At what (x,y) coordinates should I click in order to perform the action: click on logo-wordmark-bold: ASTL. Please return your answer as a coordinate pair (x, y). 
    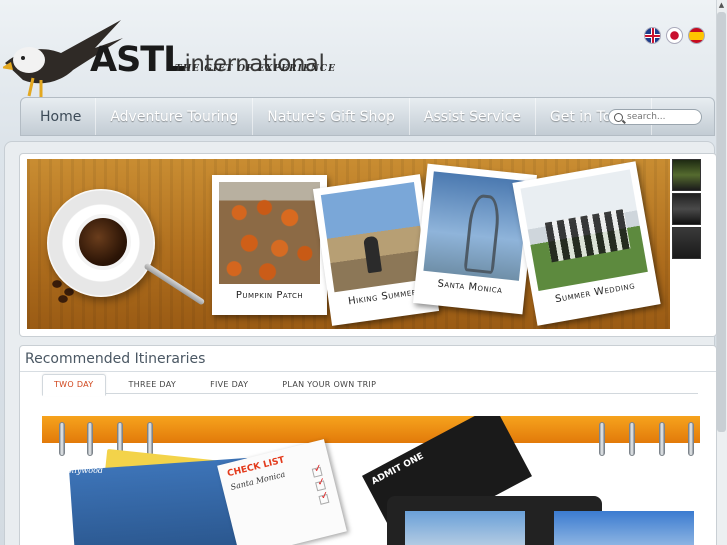
    Looking at the image, I should click on (137, 60).